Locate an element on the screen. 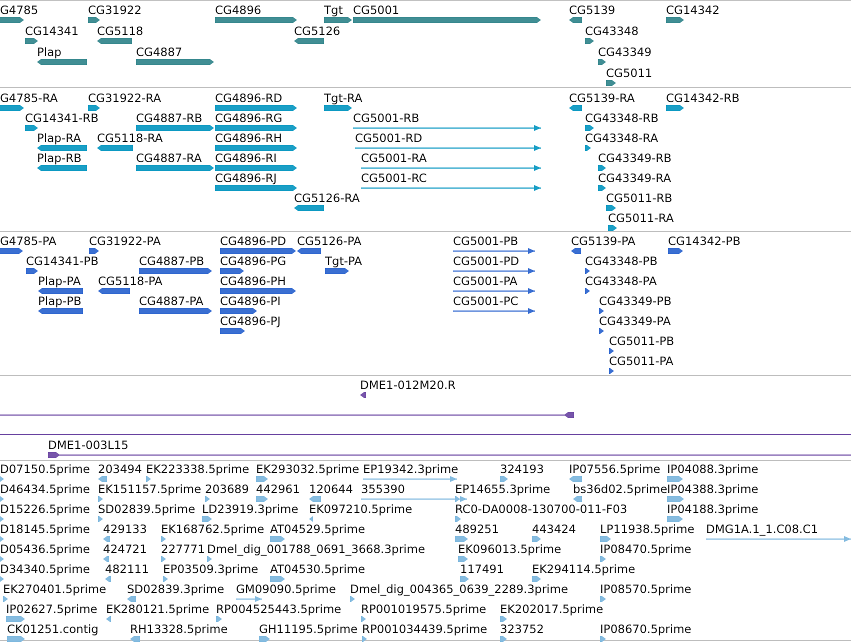  feature-label: 424721 is located at coordinates (125, 549).